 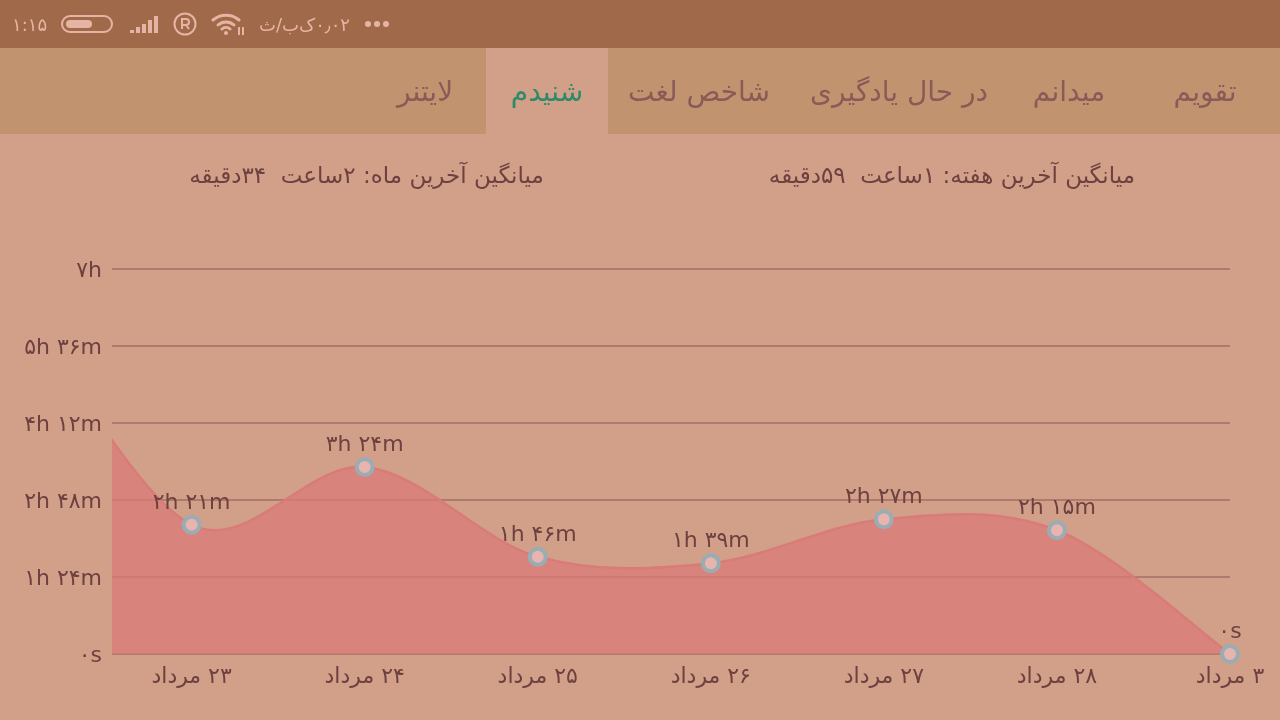 What do you see at coordinates (364, 675) in the screenshot?
I see `x-axis-label: ۲۴ مرداد` at bounding box center [364, 675].